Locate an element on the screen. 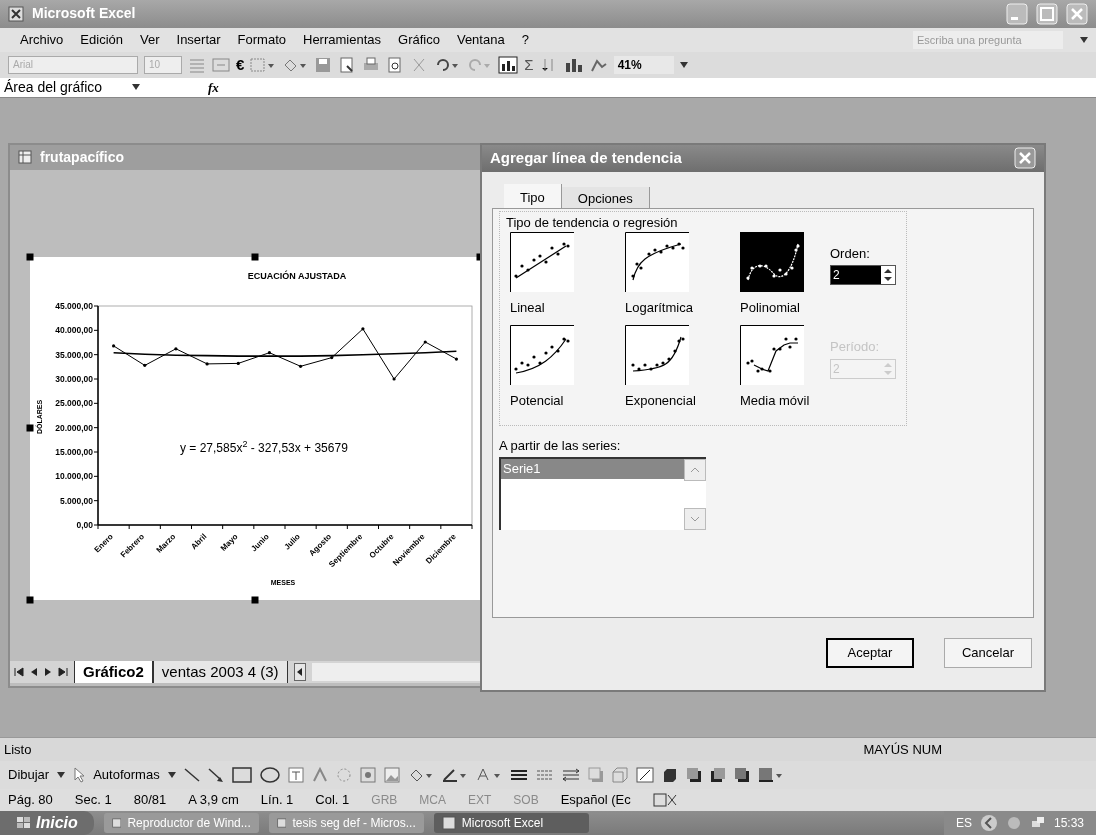 This screenshot has width=1096, height=835. menu-item: Insertar is located at coordinates (198, 40).